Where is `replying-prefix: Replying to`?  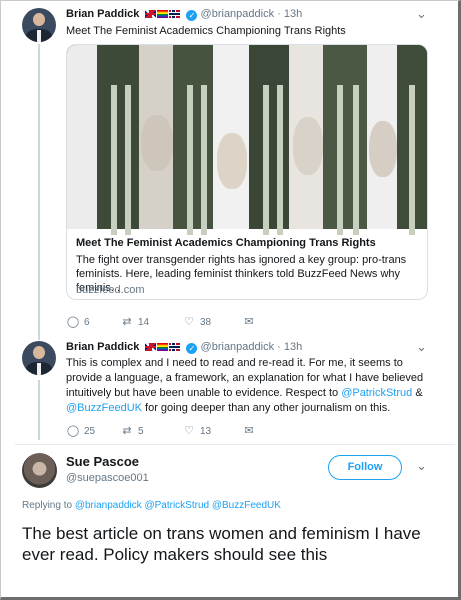 replying-prefix: Replying to is located at coordinates (48, 505).